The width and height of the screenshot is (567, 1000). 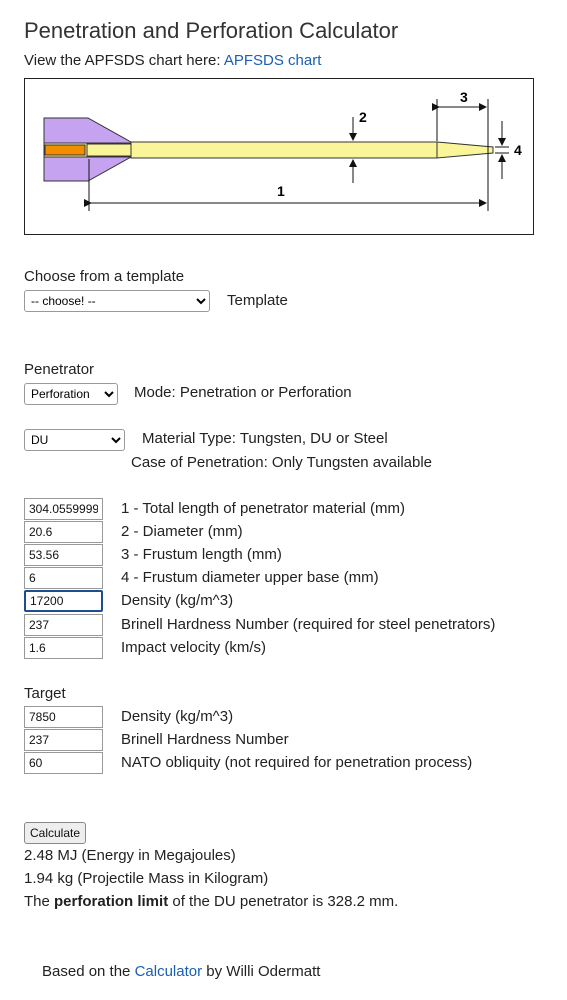 I want to click on target-hardness-label: Brinell Hardness Number, so click(x=205, y=739).